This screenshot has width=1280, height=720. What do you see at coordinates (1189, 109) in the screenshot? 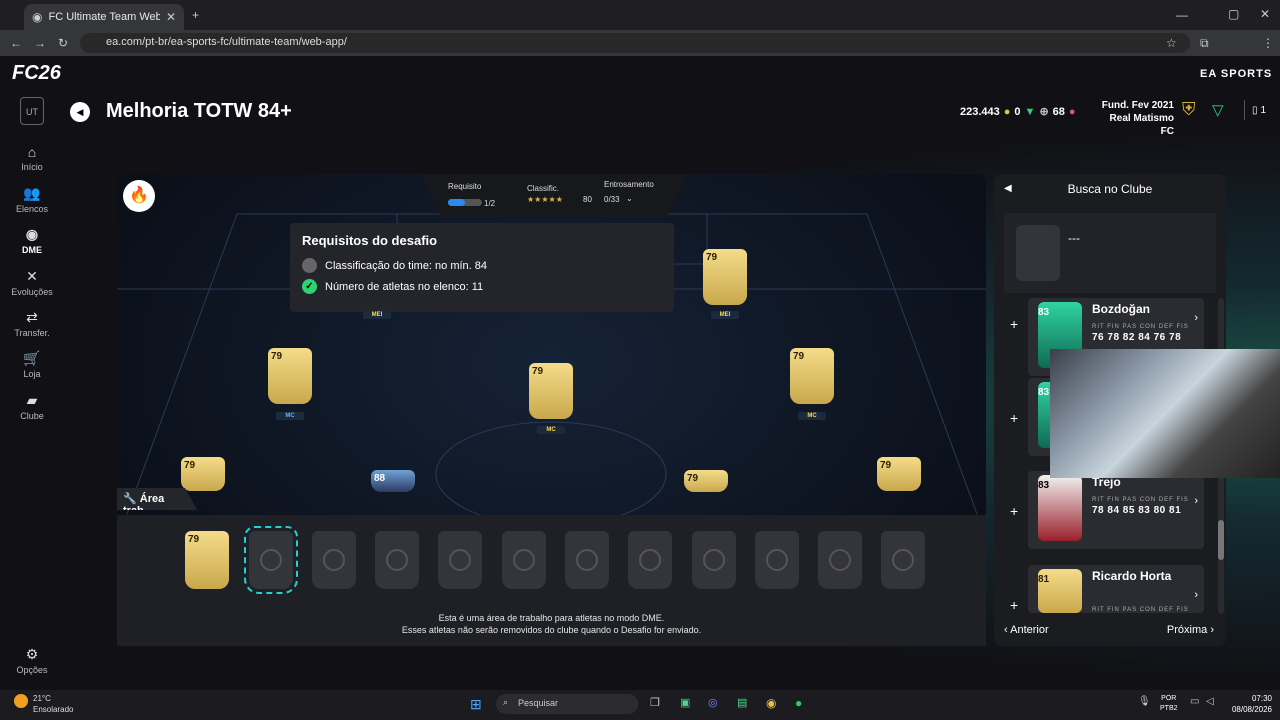
I see `club-crest-icon: ⛨` at bounding box center [1189, 109].